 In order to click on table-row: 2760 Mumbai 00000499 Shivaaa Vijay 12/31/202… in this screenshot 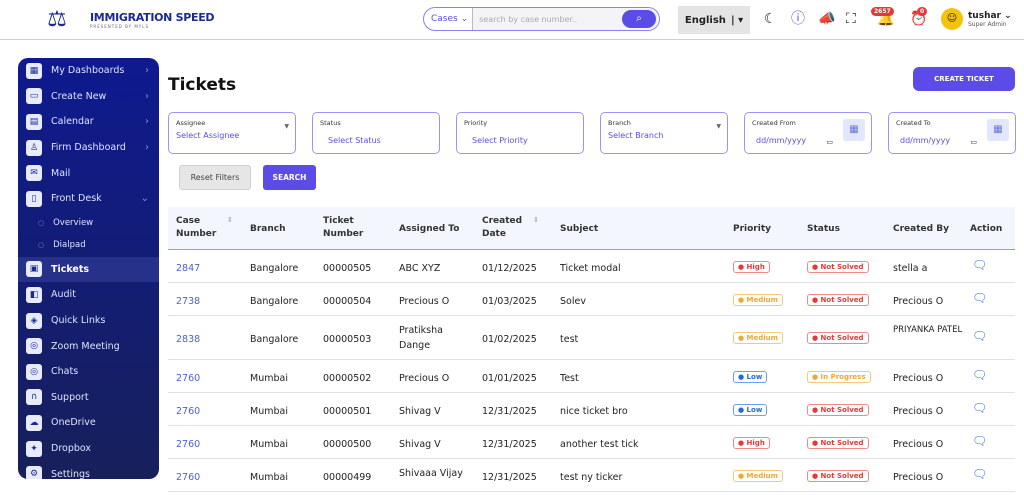, I will do `click(591, 475)`.